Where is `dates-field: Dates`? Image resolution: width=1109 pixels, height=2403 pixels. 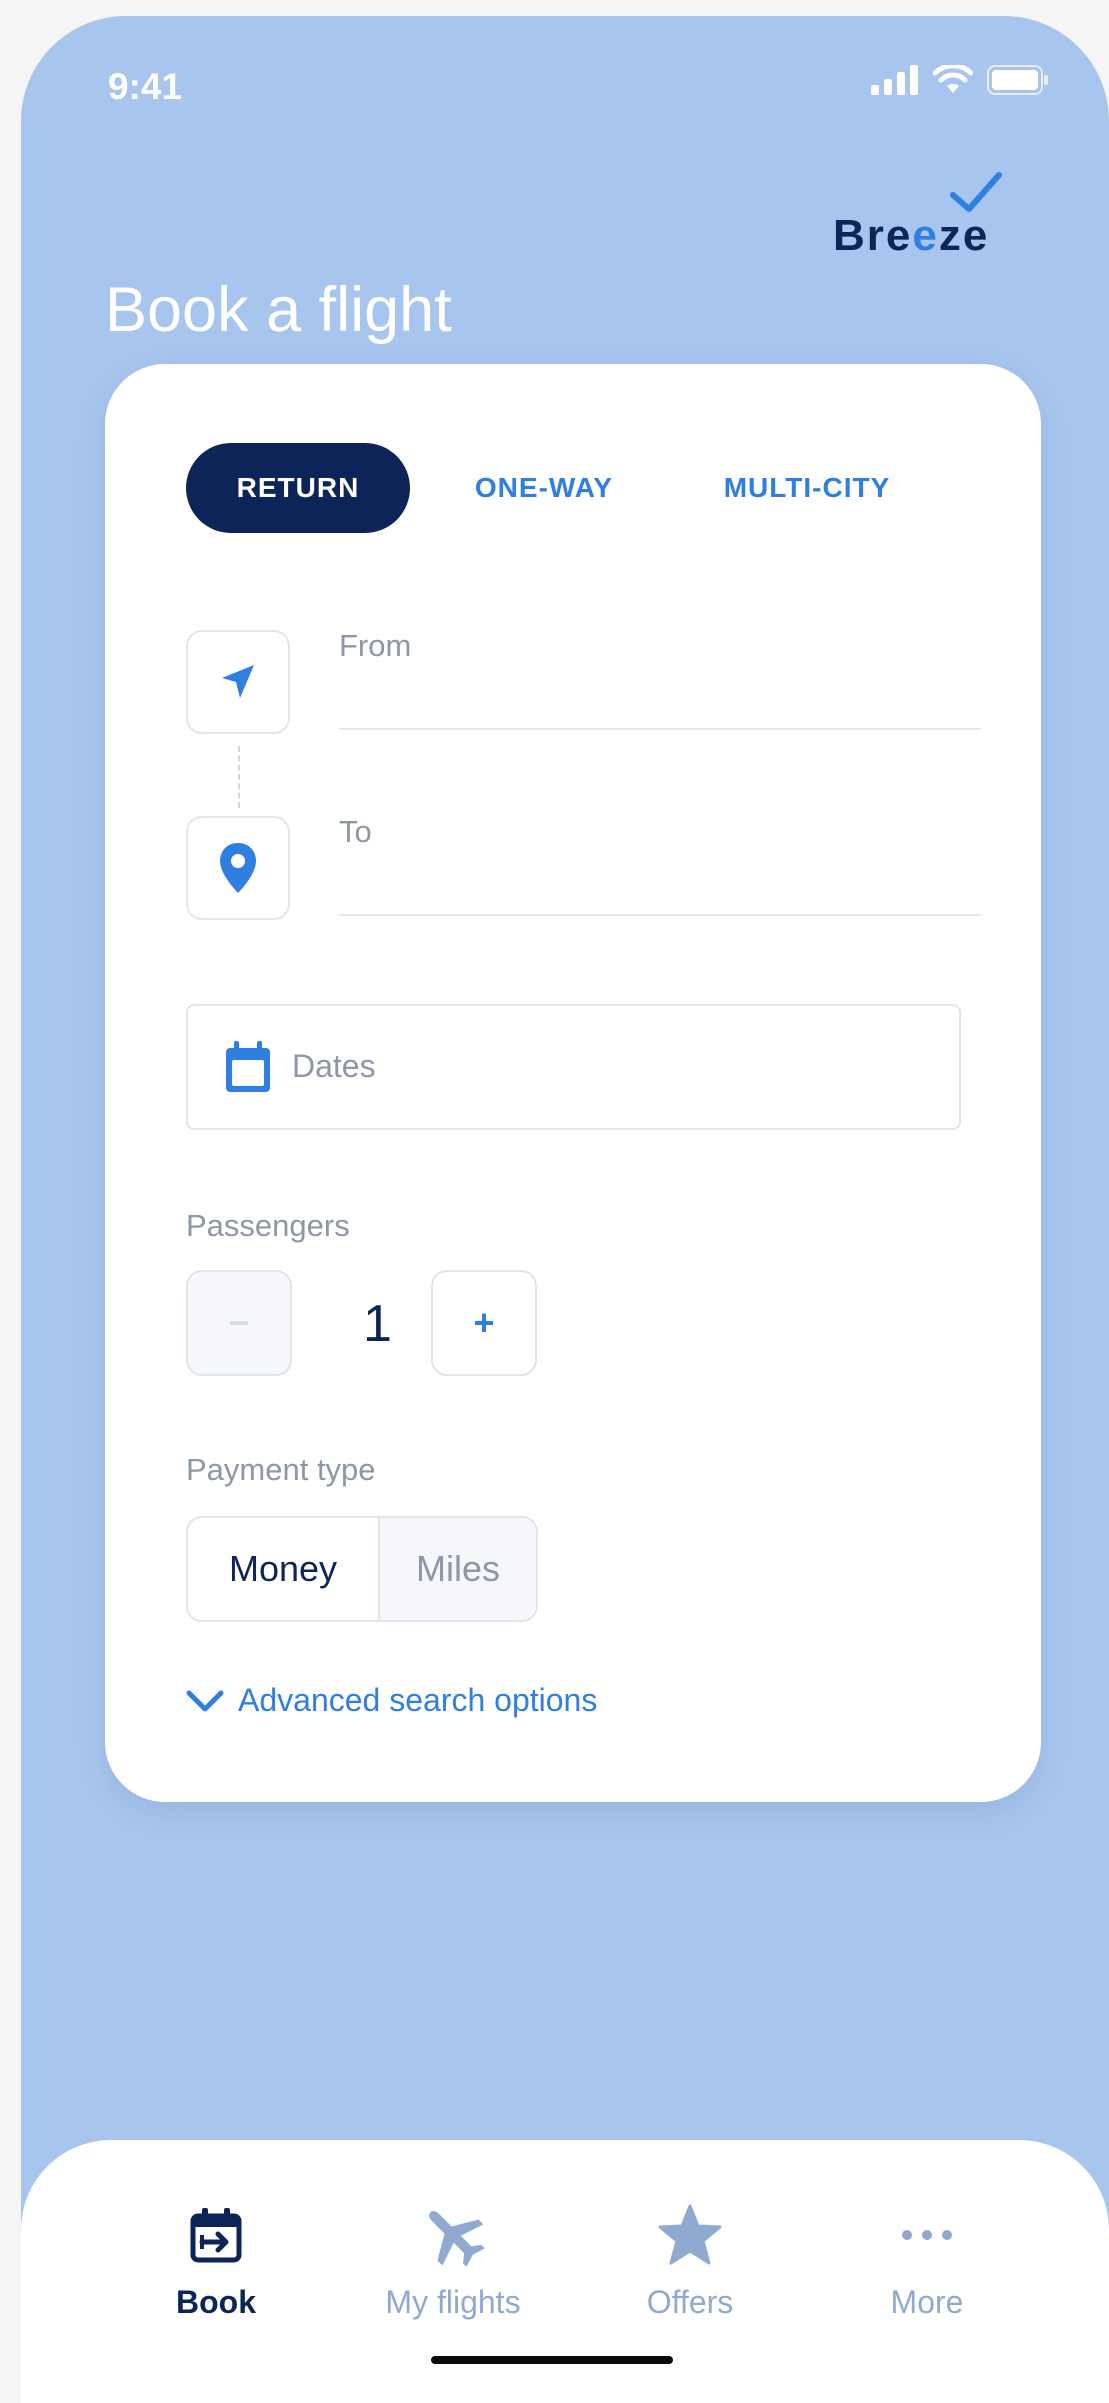 dates-field: Dates is located at coordinates (573, 1067).